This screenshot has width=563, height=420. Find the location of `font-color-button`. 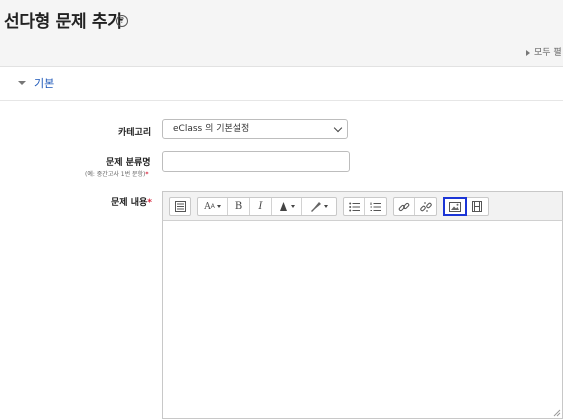

font-color-button is located at coordinates (287, 206).